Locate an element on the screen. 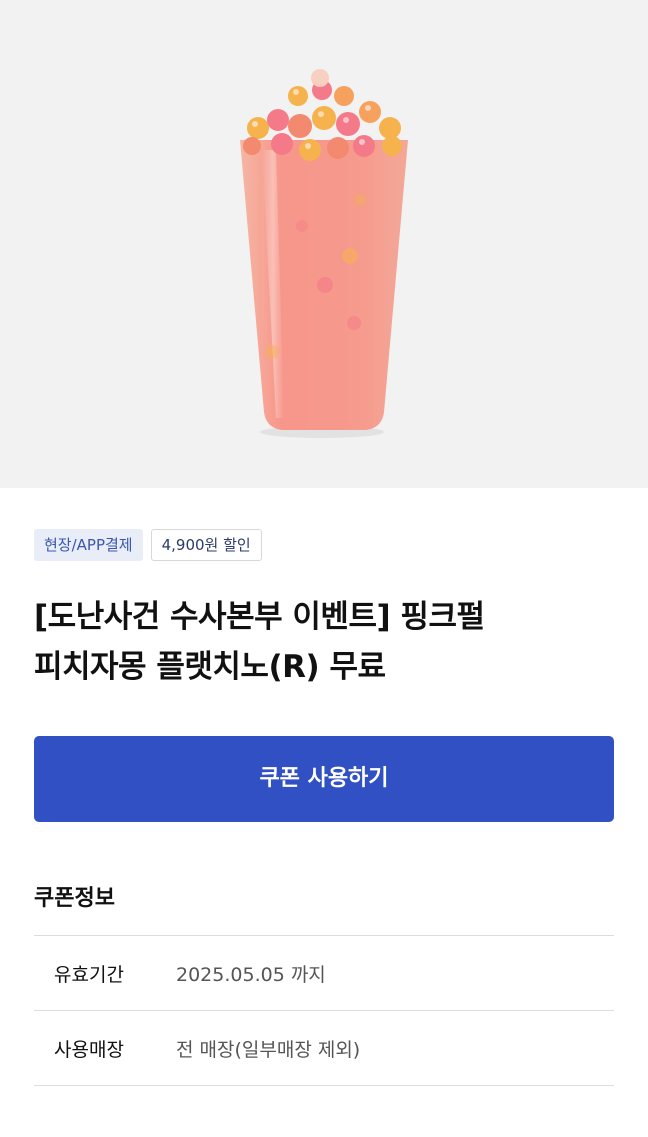  product-title-line-1: [도난사건 수사본부 이벤트] 핑크펄 is located at coordinates (259, 617).